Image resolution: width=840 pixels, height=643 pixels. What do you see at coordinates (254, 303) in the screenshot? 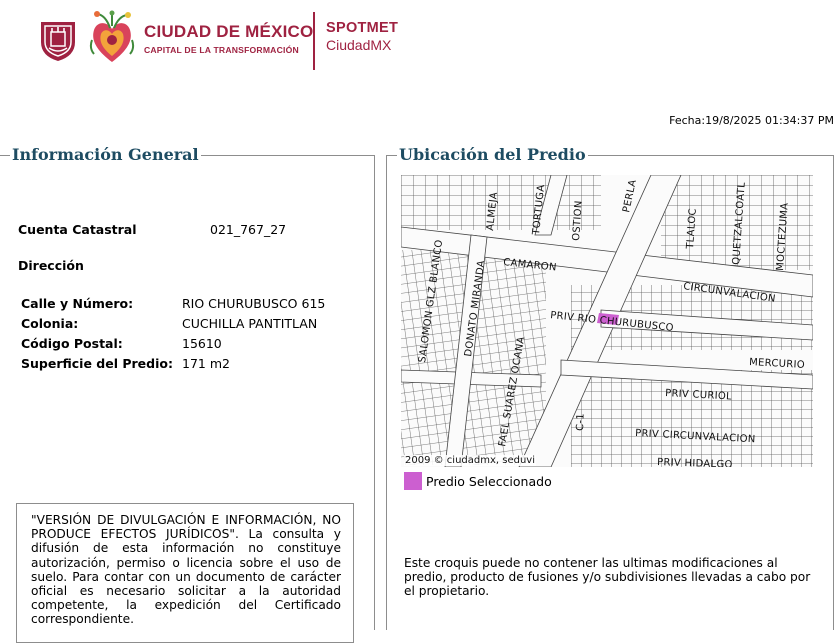
I see `calle-value: RIO CHURUBUSCO 615` at bounding box center [254, 303].